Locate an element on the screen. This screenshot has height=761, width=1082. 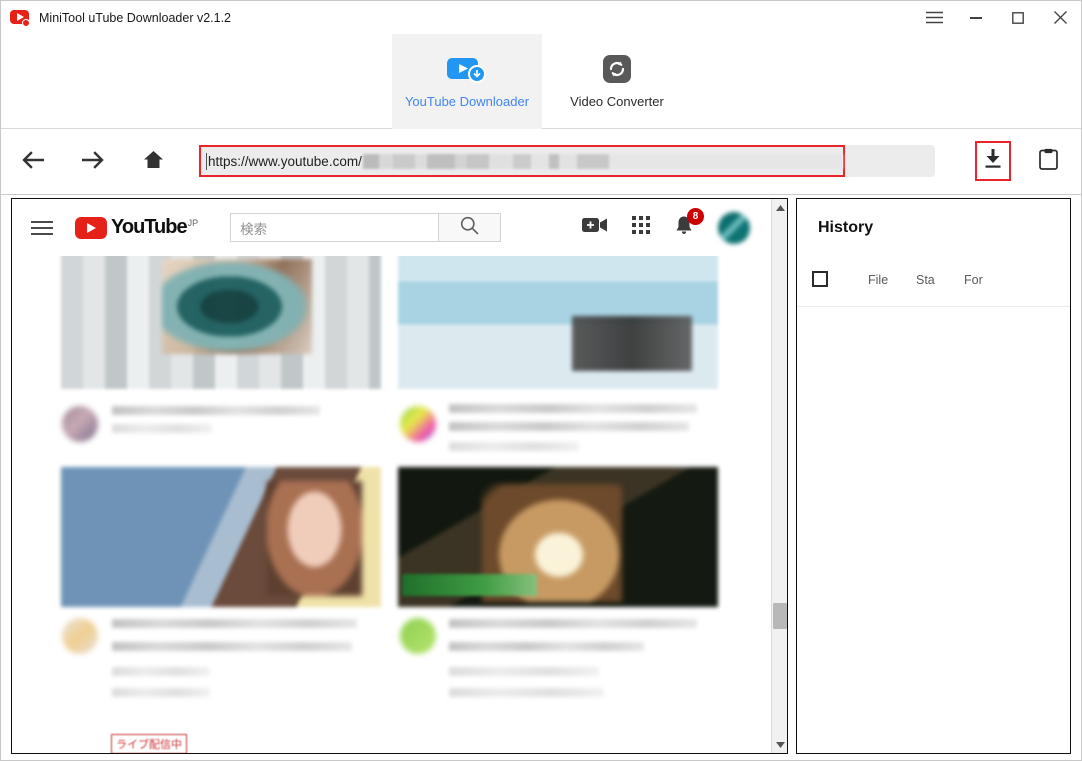
app-youtube-download-icon is located at coordinates (20, 17).